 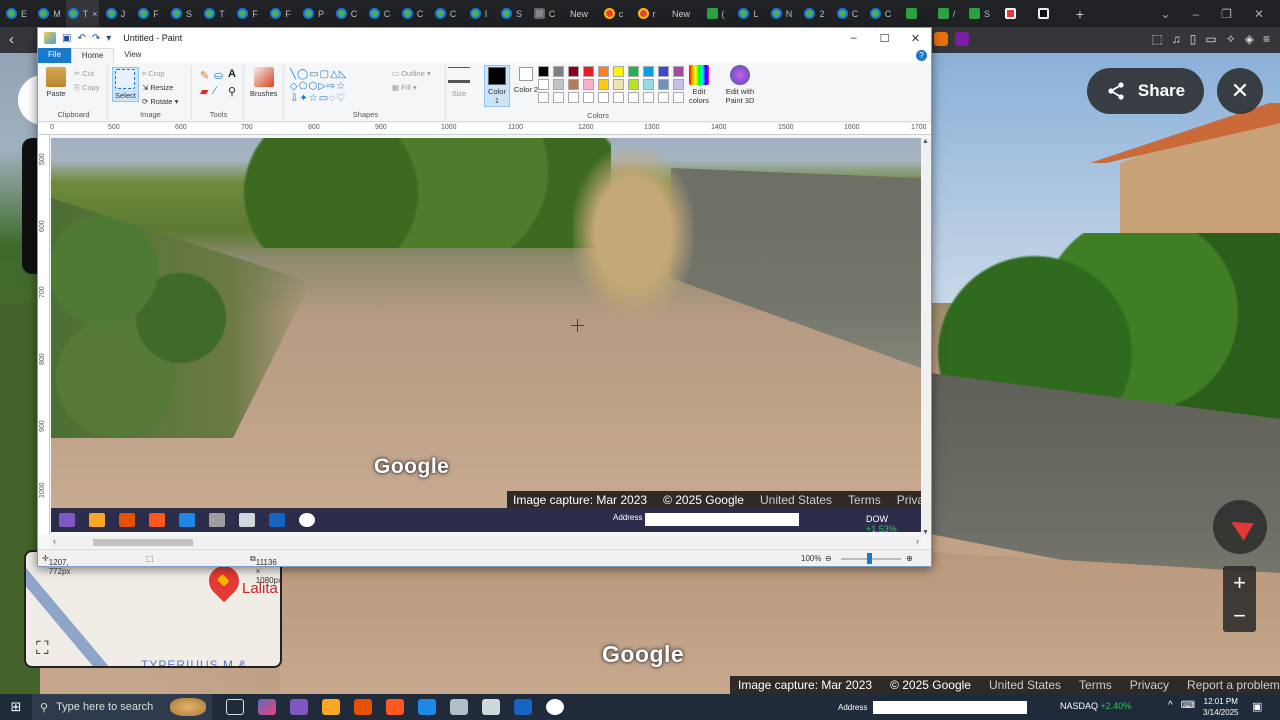 What do you see at coordinates (66, 38) in the screenshot?
I see `save-icon: ▣` at bounding box center [66, 38].